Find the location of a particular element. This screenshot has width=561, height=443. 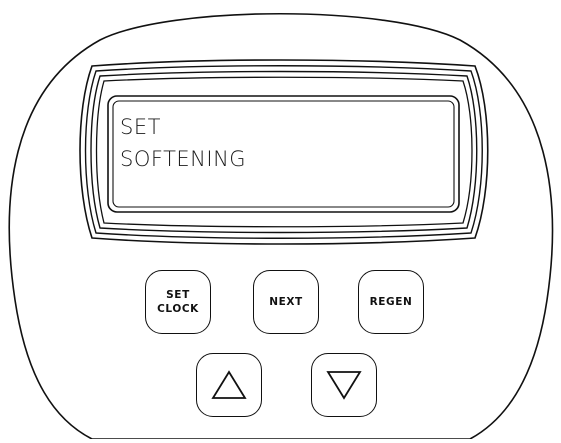

triangle-up-icon is located at coordinates (229, 384).